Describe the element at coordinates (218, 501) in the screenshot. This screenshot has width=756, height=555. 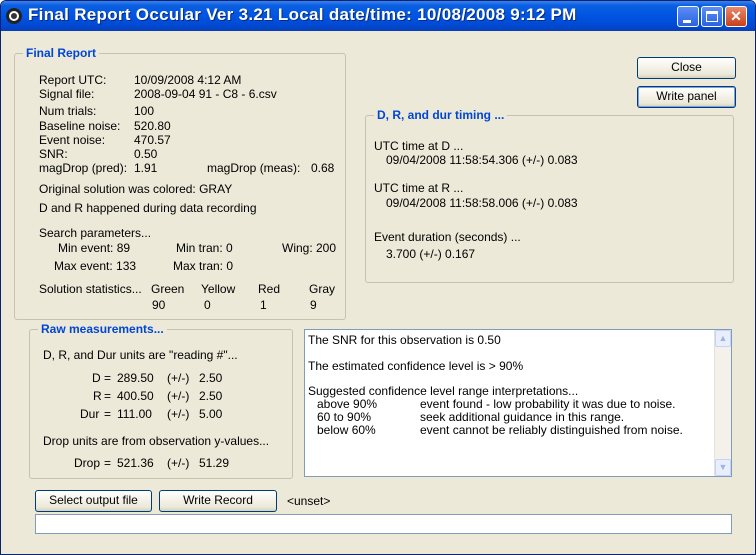
I see `write-record-button: Write Record` at that location.